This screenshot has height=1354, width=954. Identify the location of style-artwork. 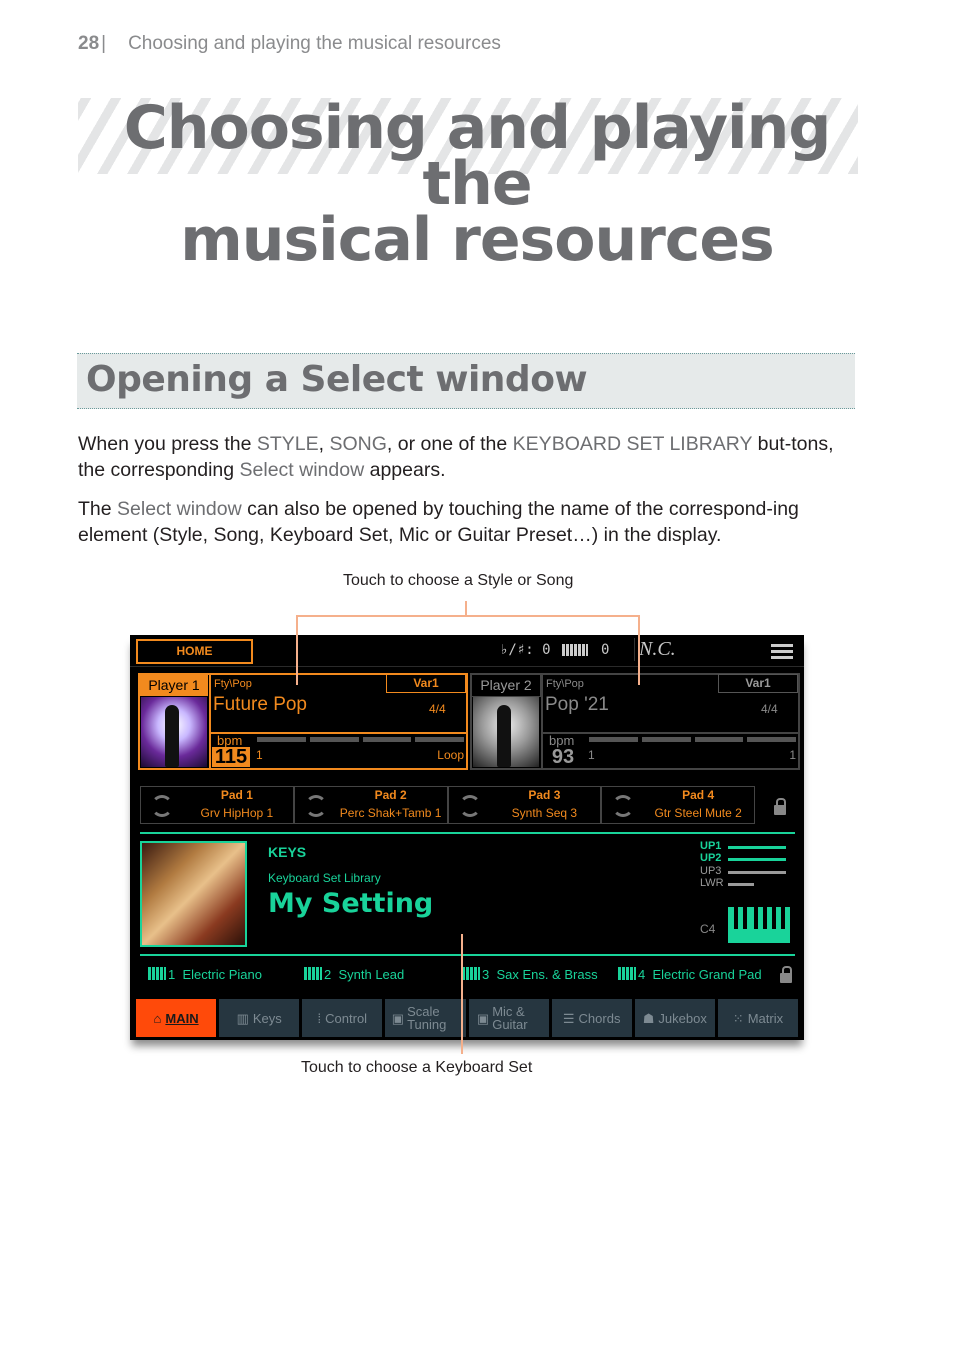
(174, 732).